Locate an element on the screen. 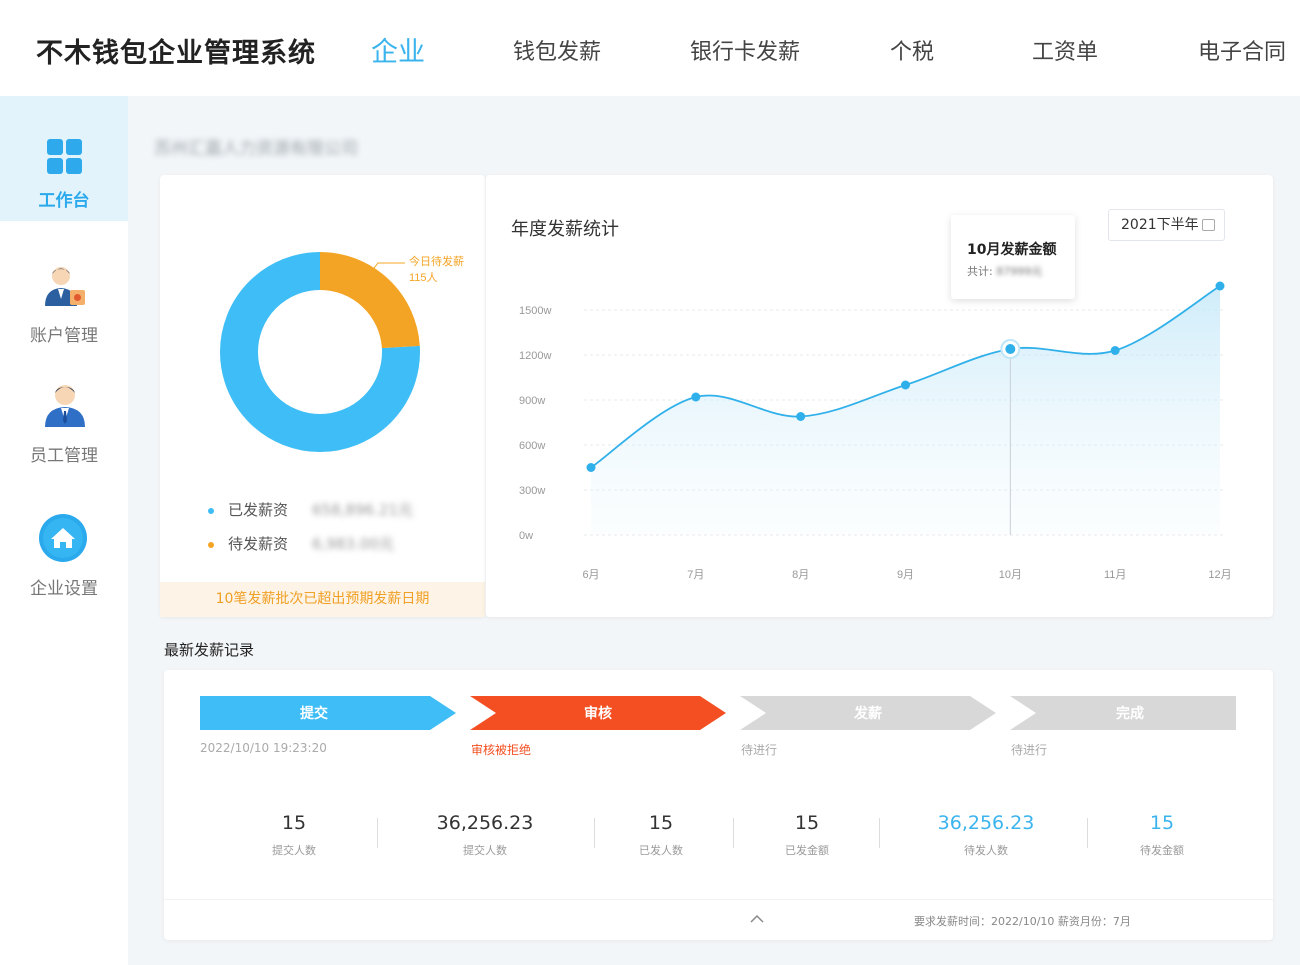 The image size is (1300, 965). step-label: 审核 is located at coordinates (598, 713).